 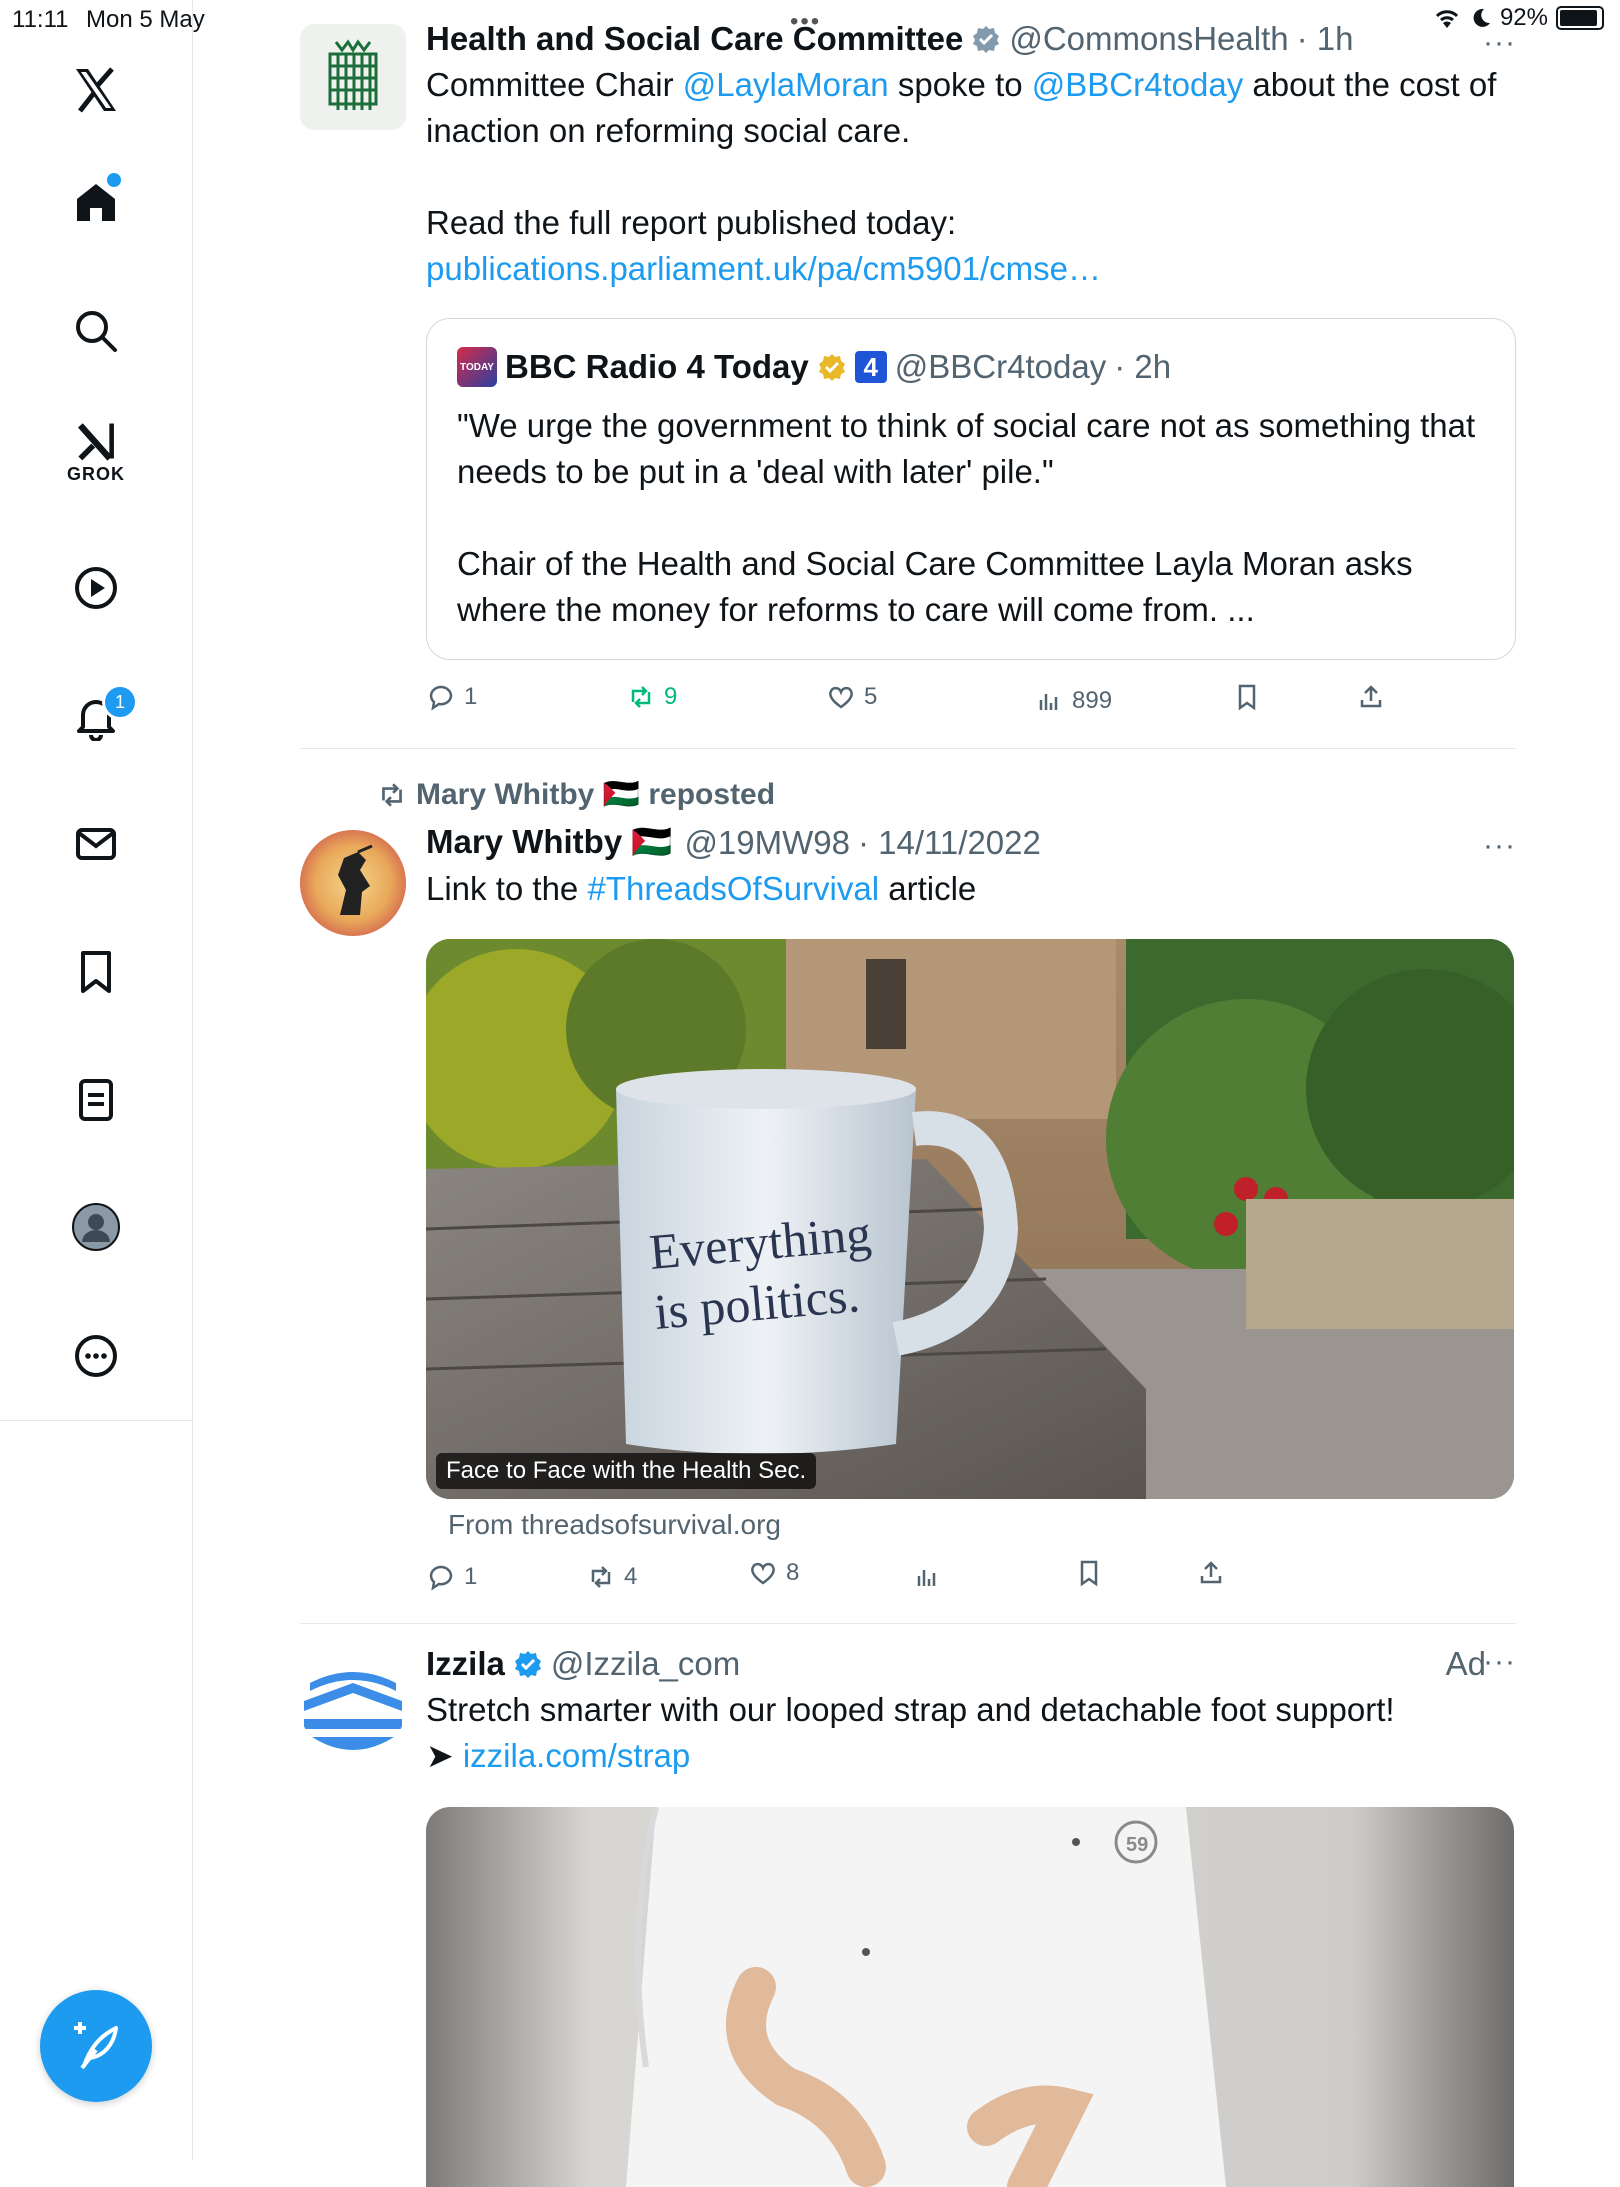 I want to click on compose-post-button, so click(x=96, y=2046).